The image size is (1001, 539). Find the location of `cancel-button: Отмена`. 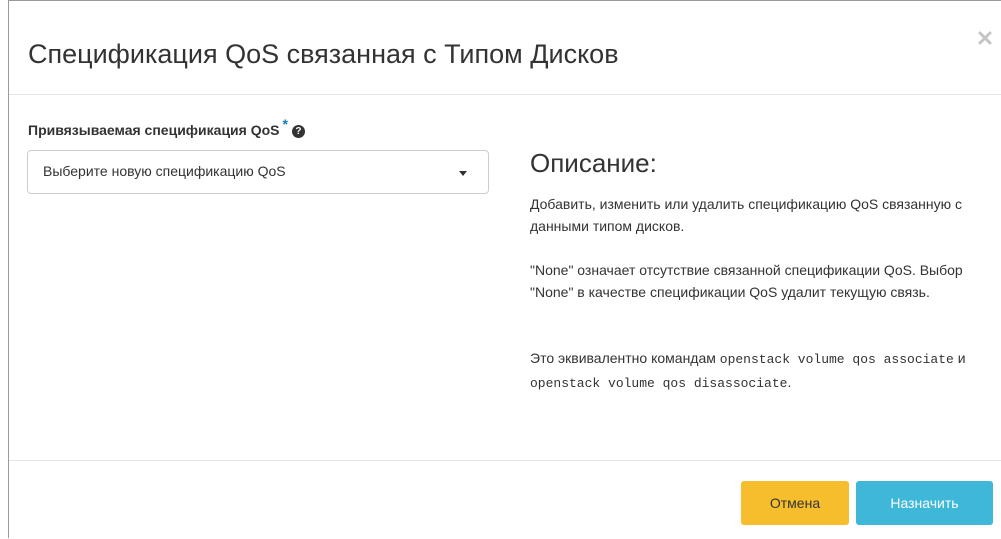

cancel-button: Отмена is located at coordinates (795, 503).